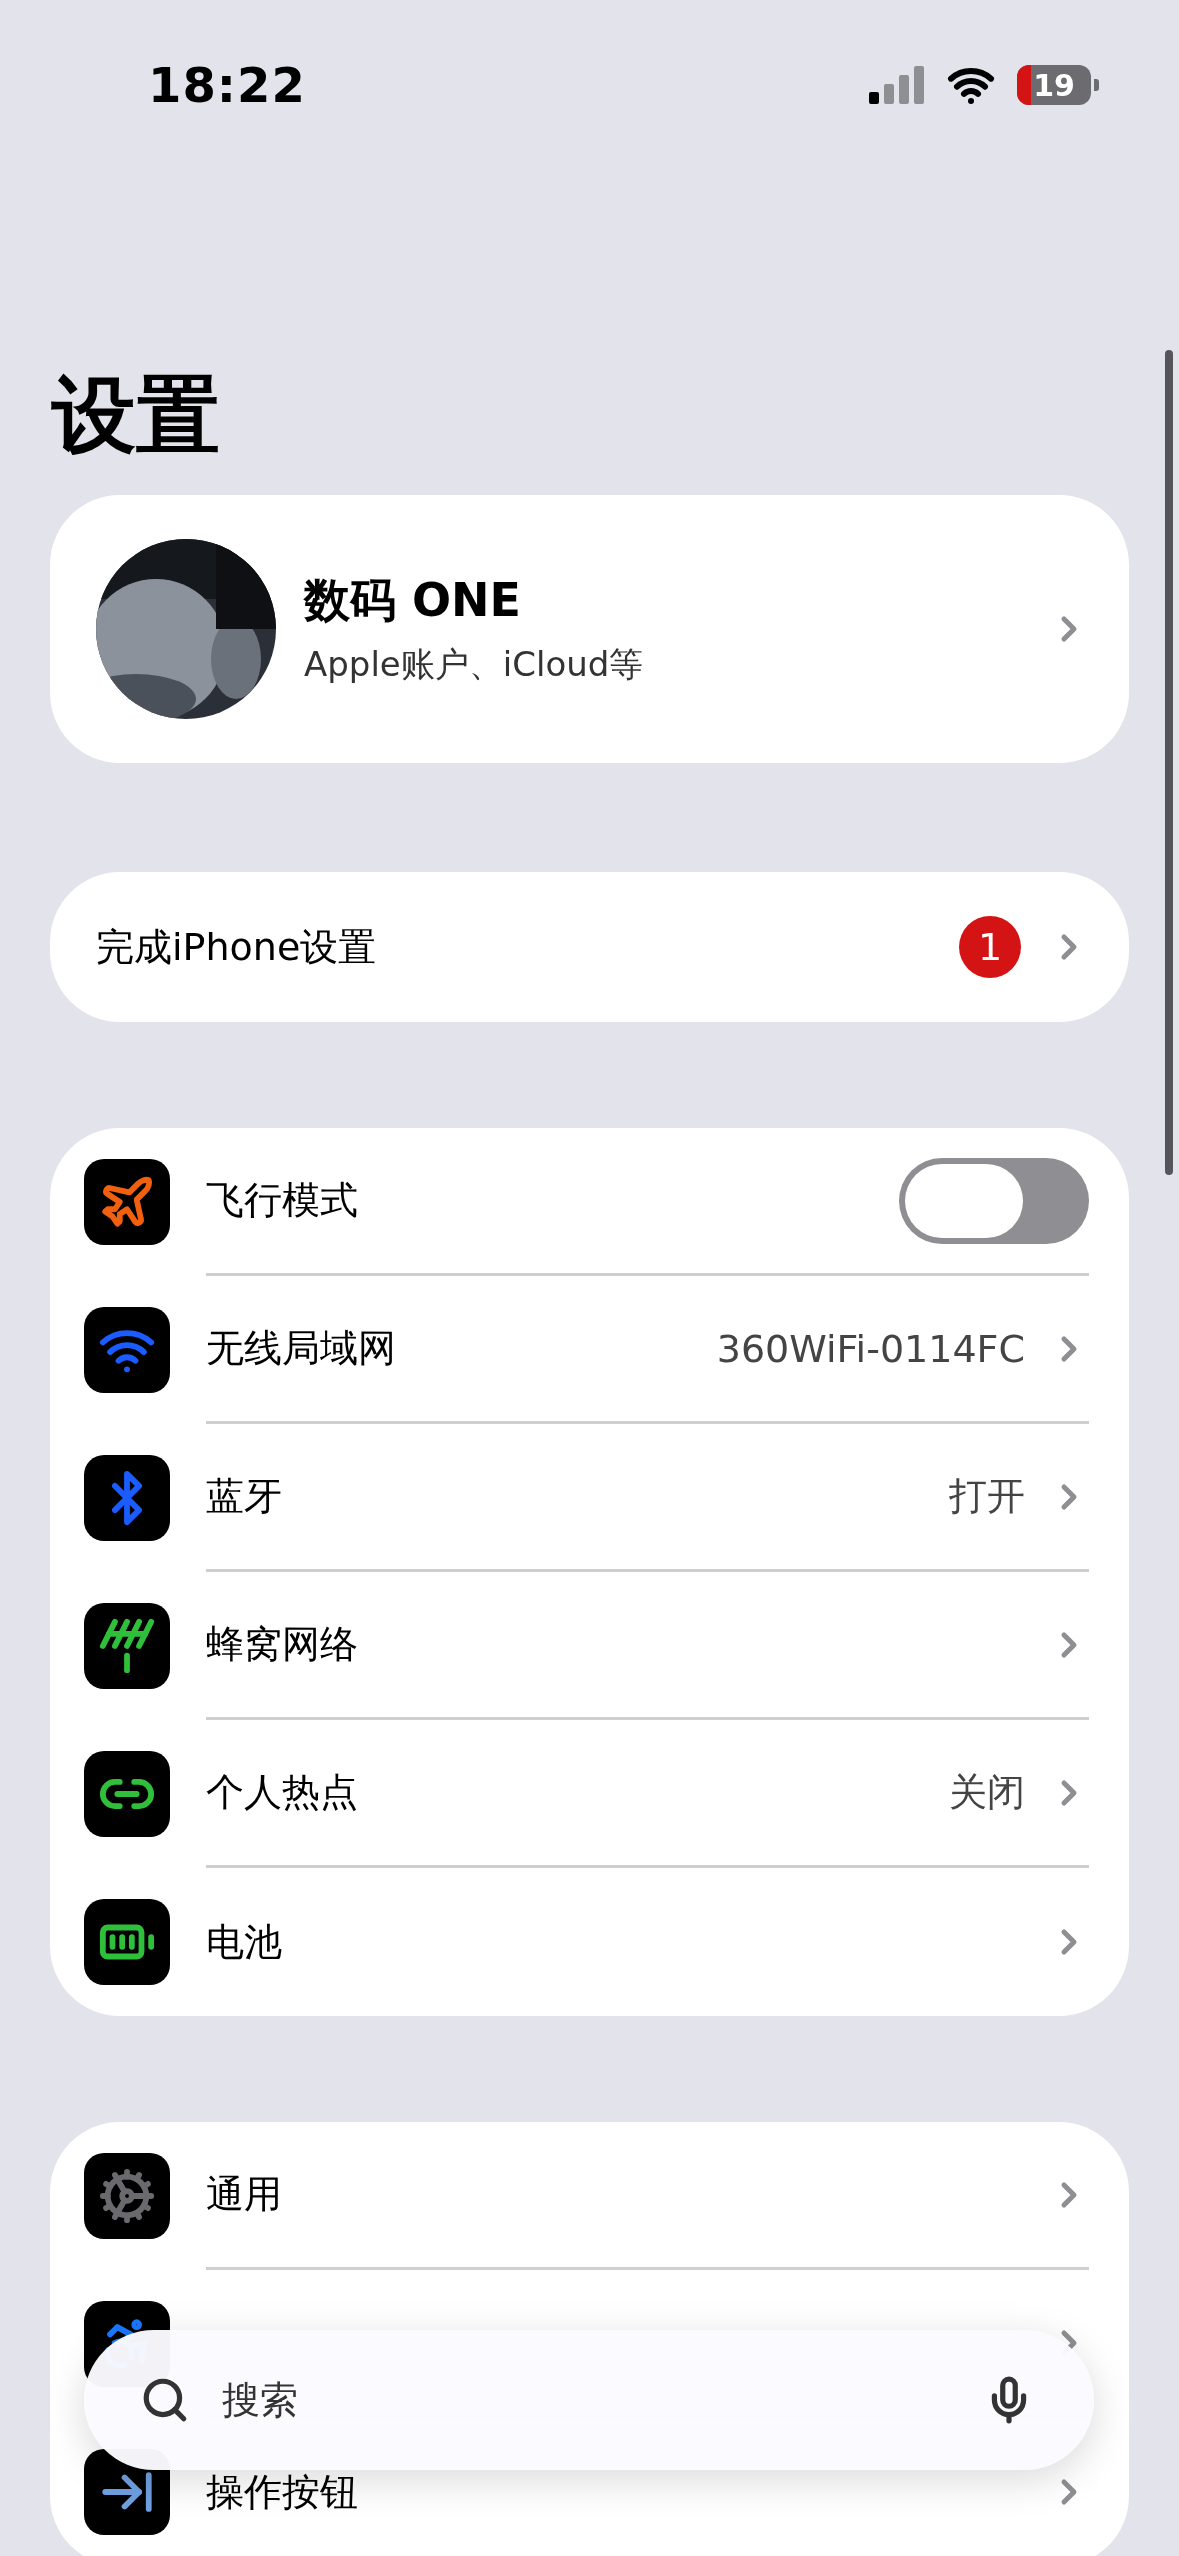 This screenshot has width=1179, height=2556. What do you see at coordinates (127, 1350) in the screenshot?
I see `wifi-icon` at bounding box center [127, 1350].